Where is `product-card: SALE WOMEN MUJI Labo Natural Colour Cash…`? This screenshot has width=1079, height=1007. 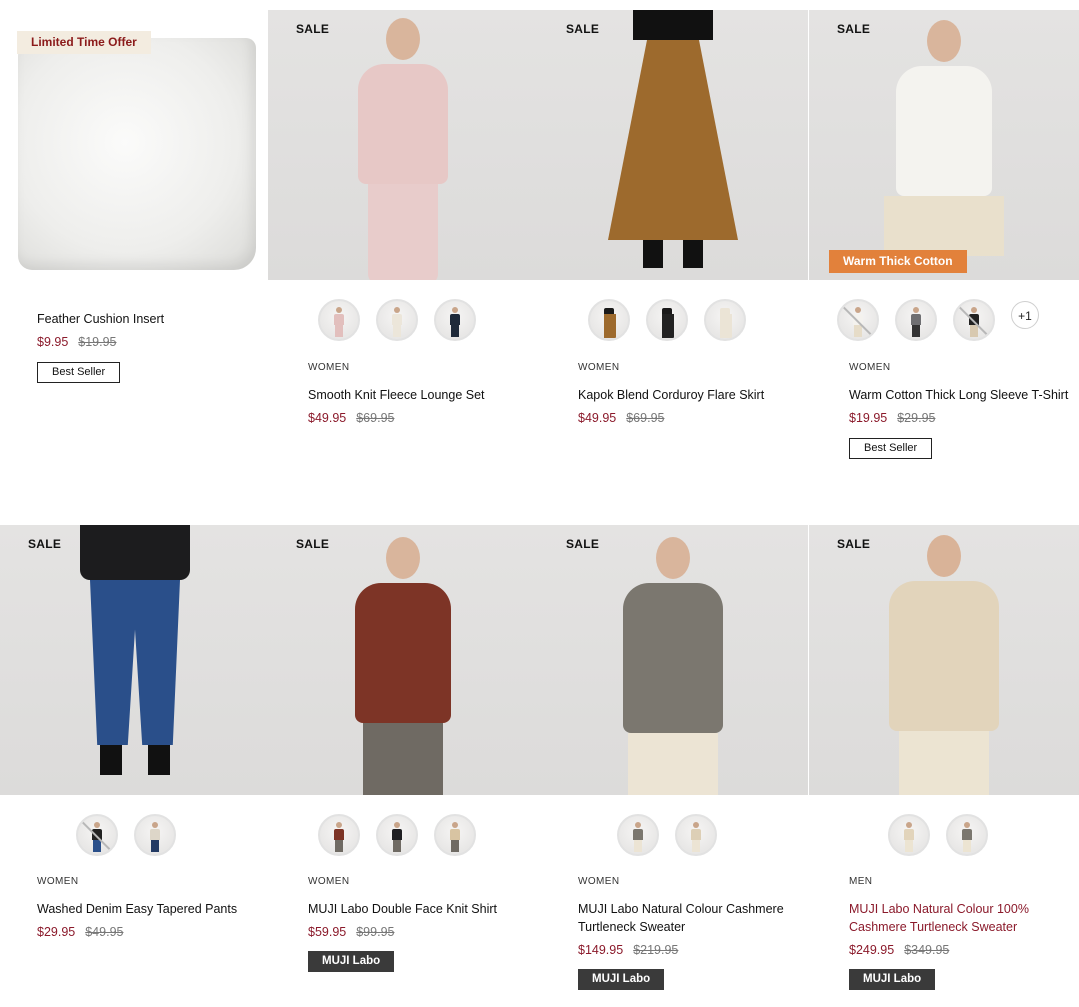 product-card: SALE WOMEN MUJI Labo Natural Colour Cash… is located at coordinates (673, 766).